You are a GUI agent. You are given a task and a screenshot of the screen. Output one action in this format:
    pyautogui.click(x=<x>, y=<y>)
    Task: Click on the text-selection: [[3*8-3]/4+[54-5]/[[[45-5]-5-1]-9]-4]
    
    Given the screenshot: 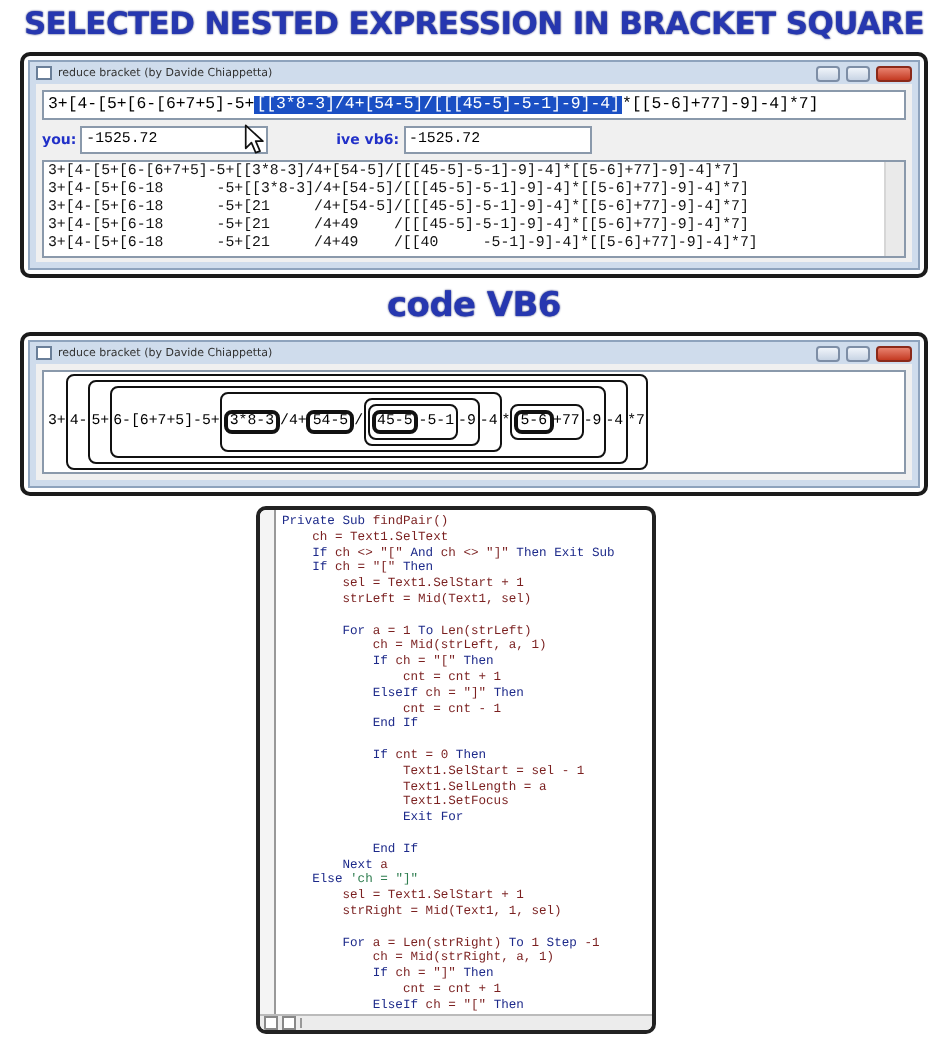 What is the action you would take?
    pyautogui.click(x=438, y=105)
    